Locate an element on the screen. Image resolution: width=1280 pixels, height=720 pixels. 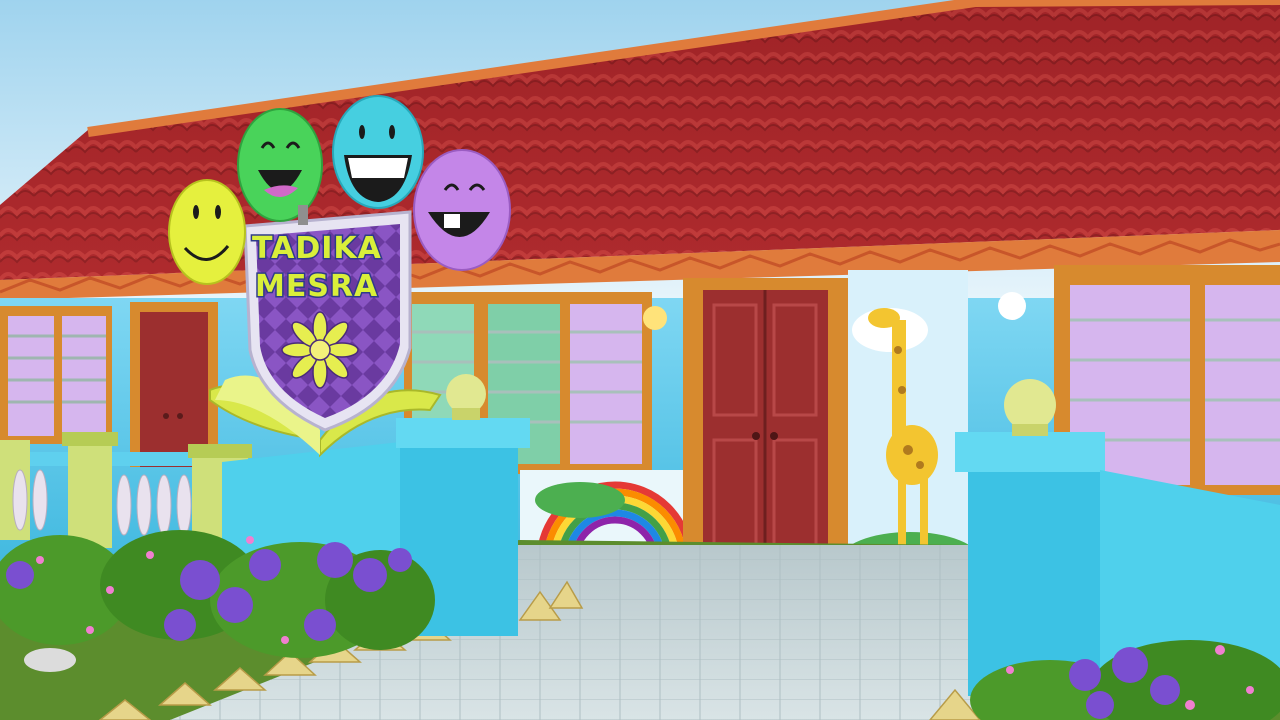
purple-smiley-icon is located at coordinates (462, 210).